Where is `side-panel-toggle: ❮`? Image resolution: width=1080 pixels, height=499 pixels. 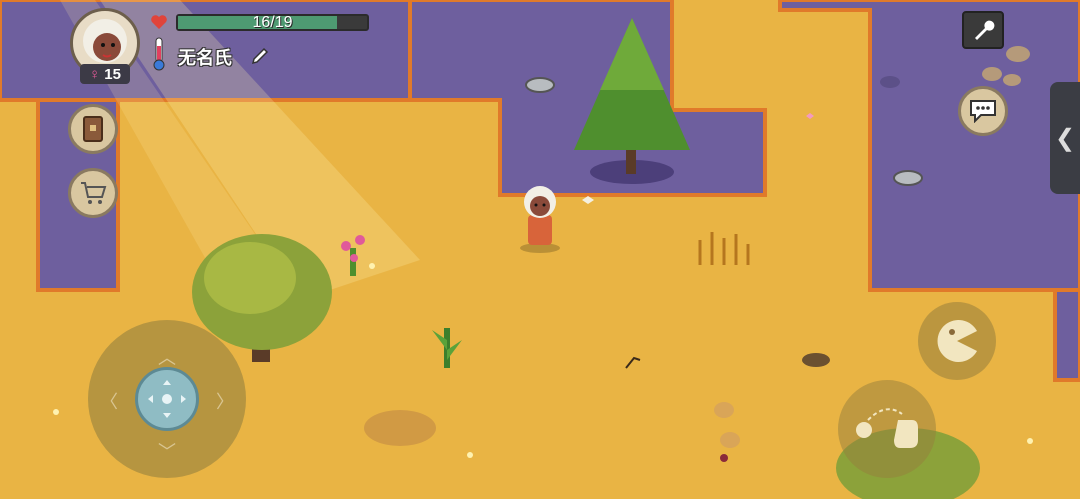 side-panel-toggle: ❮ is located at coordinates (1065, 138).